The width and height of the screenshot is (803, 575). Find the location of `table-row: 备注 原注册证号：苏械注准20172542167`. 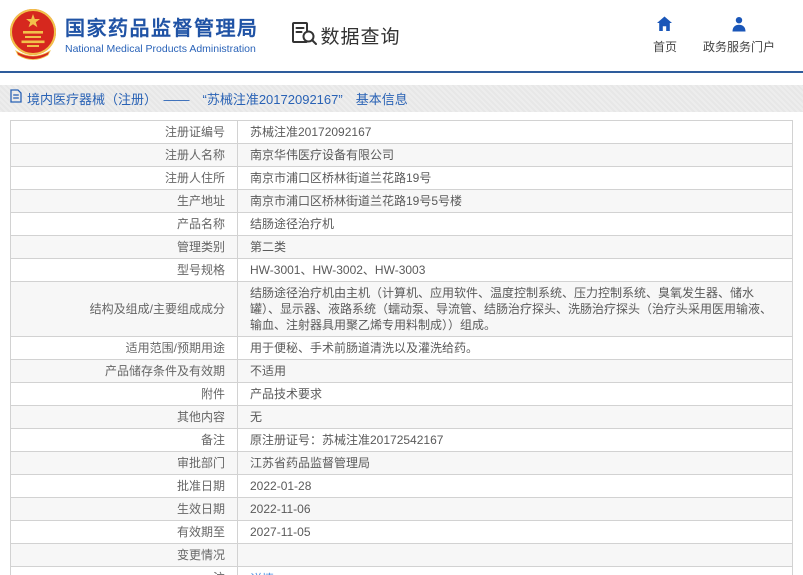

table-row: 备注 原注册证号：苏械注准20172542167 is located at coordinates (401, 440).